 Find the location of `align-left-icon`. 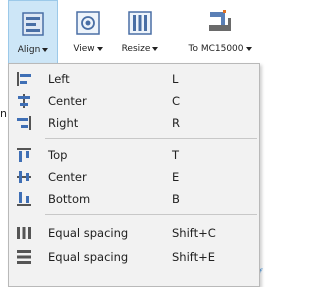

align-left-icon is located at coordinates (24, 79).